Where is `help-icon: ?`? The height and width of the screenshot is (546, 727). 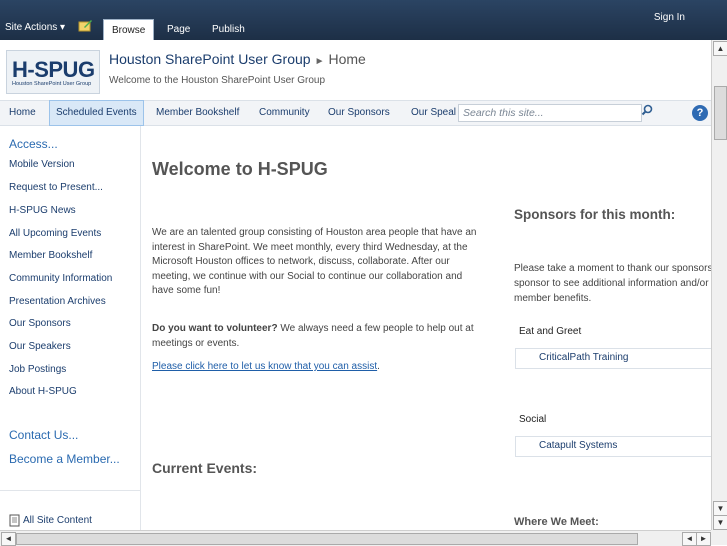 help-icon: ? is located at coordinates (700, 113).